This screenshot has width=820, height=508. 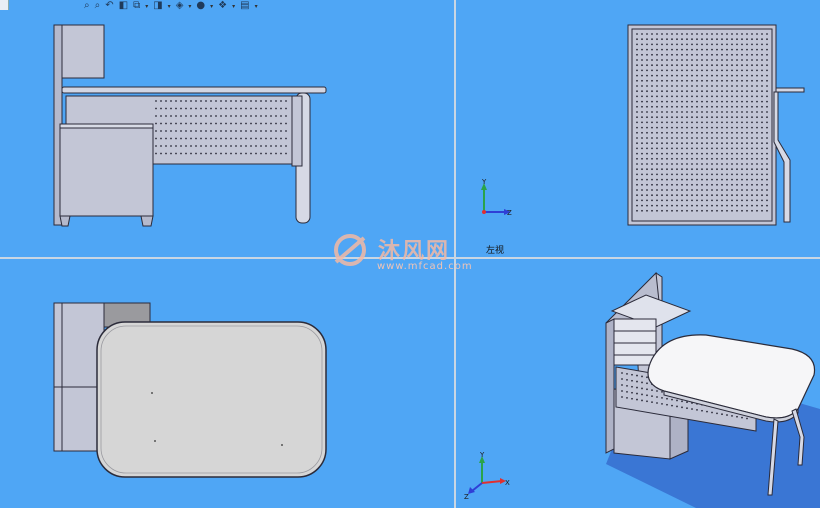 I want to click on triad-y-label: Y, so click(x=484, y=182).